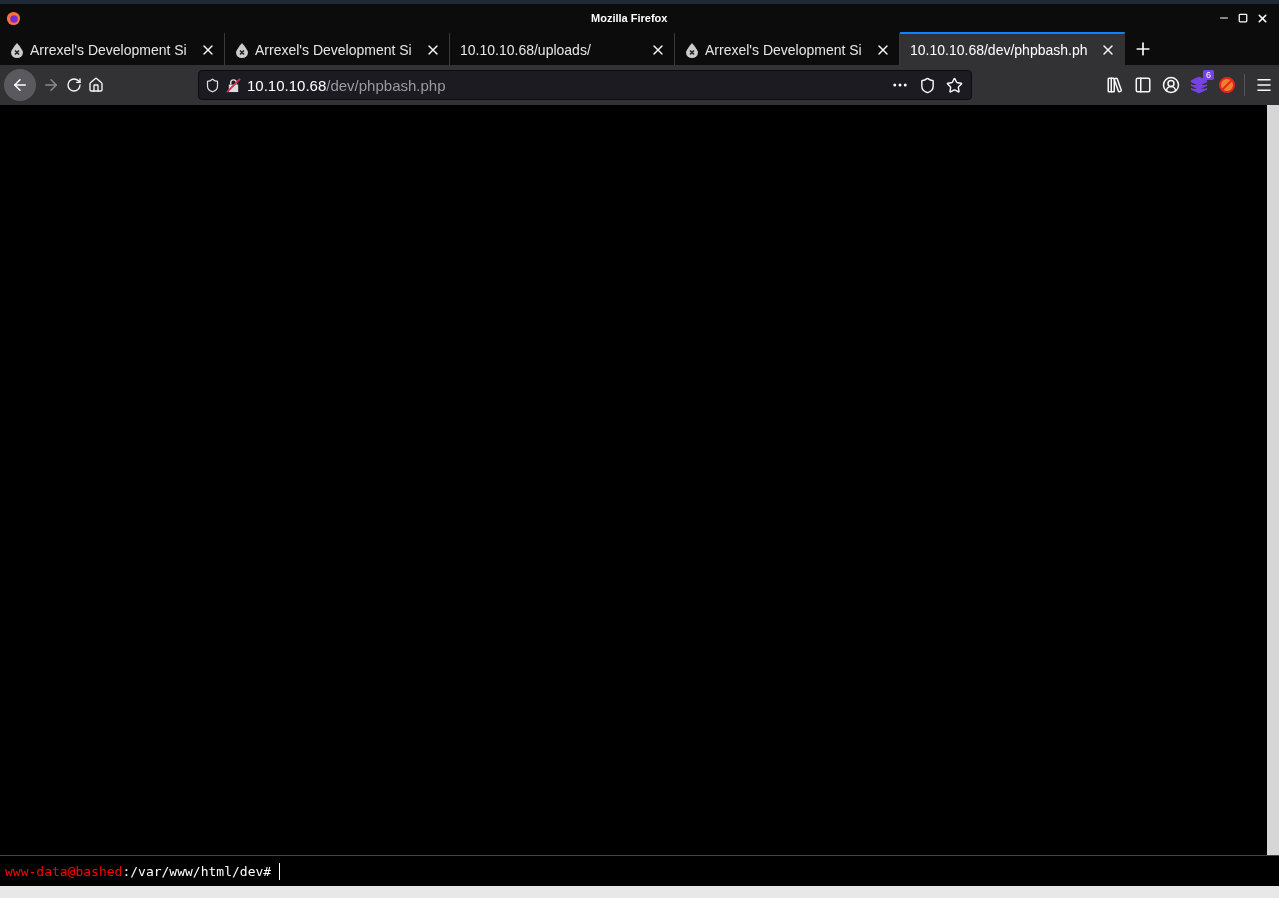 Image resolution: width=1279 pixels, height=898 pixels. Describe the element at coordinates (1227, 85) in the screenshot. I see `extension-button` at that location.